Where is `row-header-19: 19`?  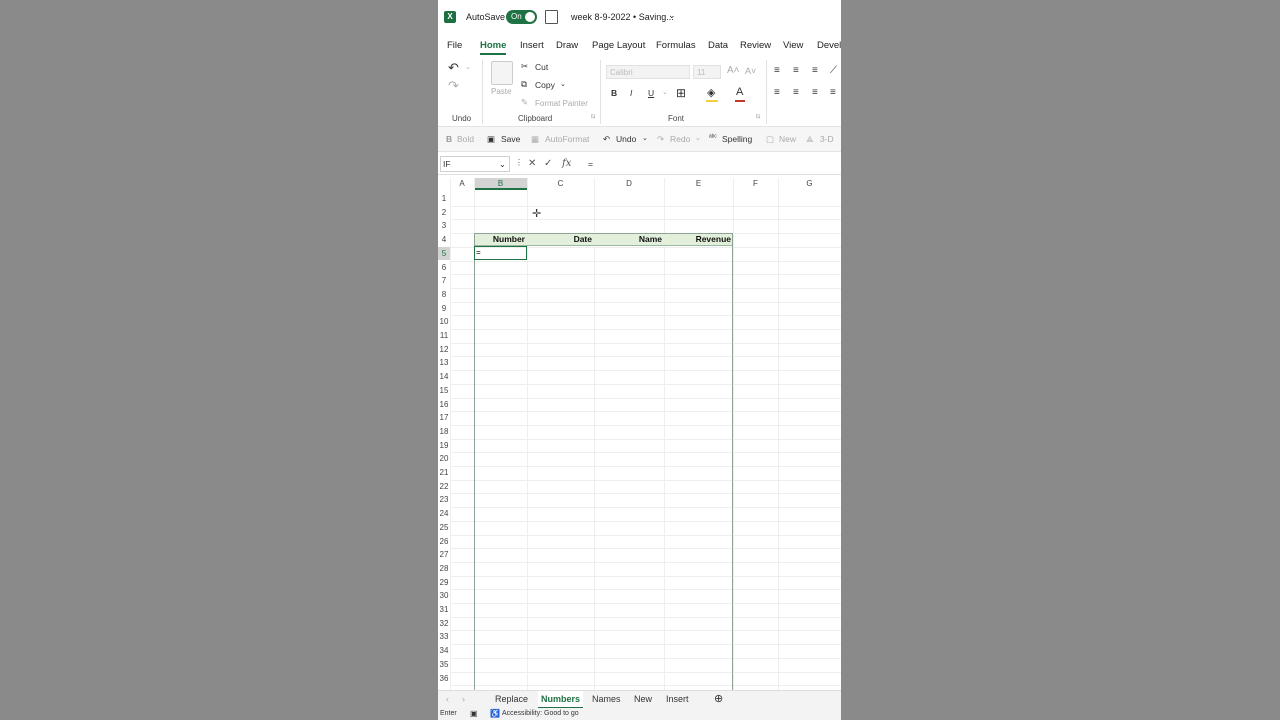 row-header-19: 19 is located at coordinates (444, 446).